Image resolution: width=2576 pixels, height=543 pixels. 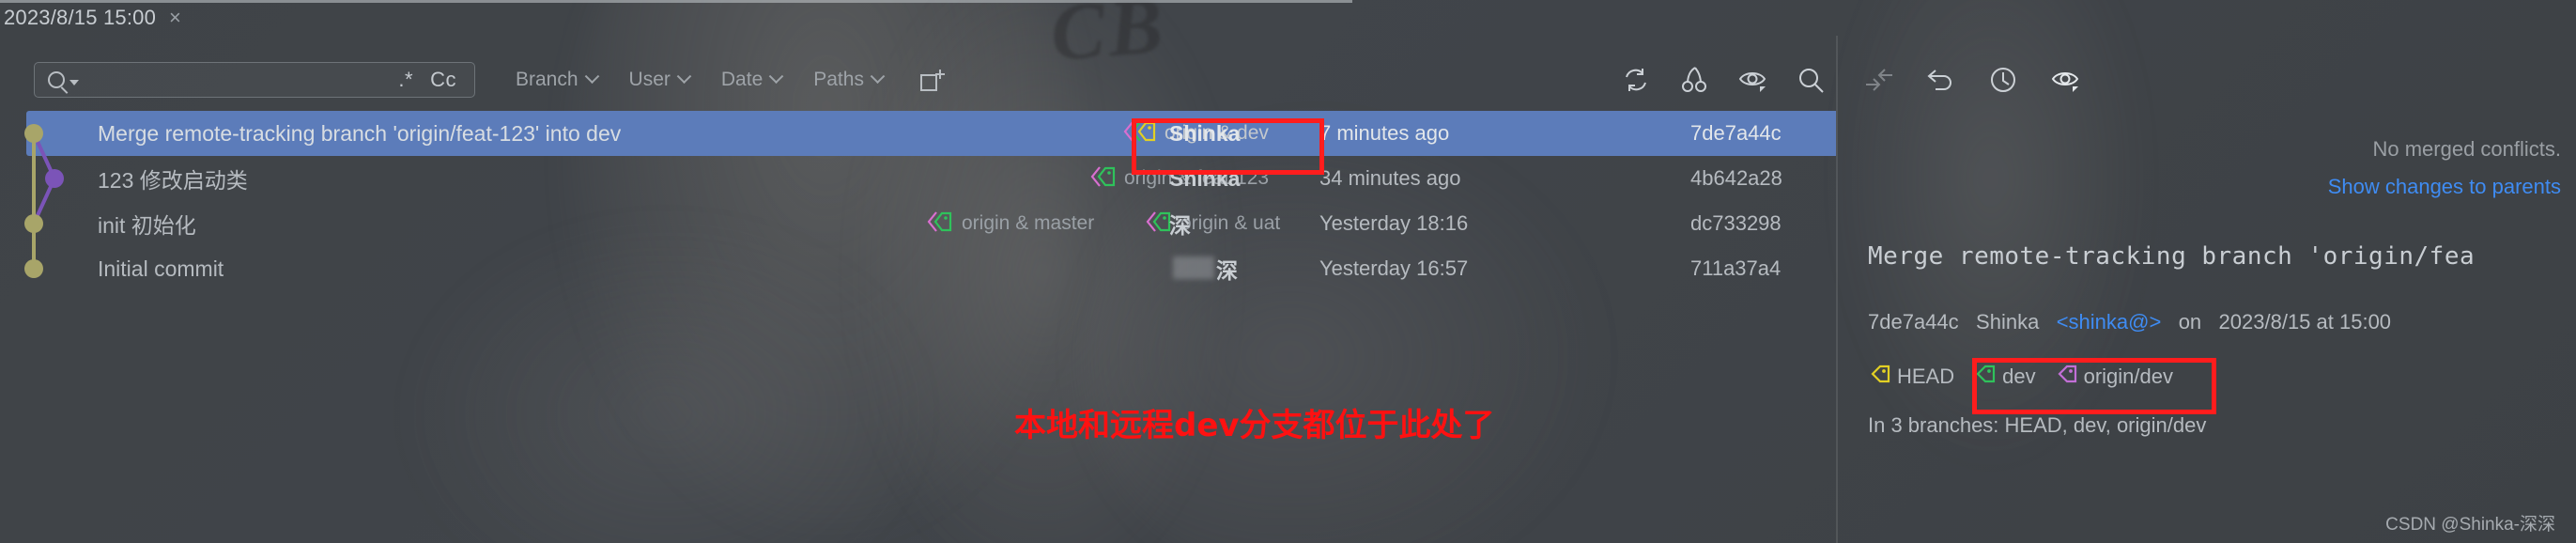 What do you see at coordinates (1752, 80) in the screenshot?
I see `eye-show-details-icon` at bounding box center [1752, 80].